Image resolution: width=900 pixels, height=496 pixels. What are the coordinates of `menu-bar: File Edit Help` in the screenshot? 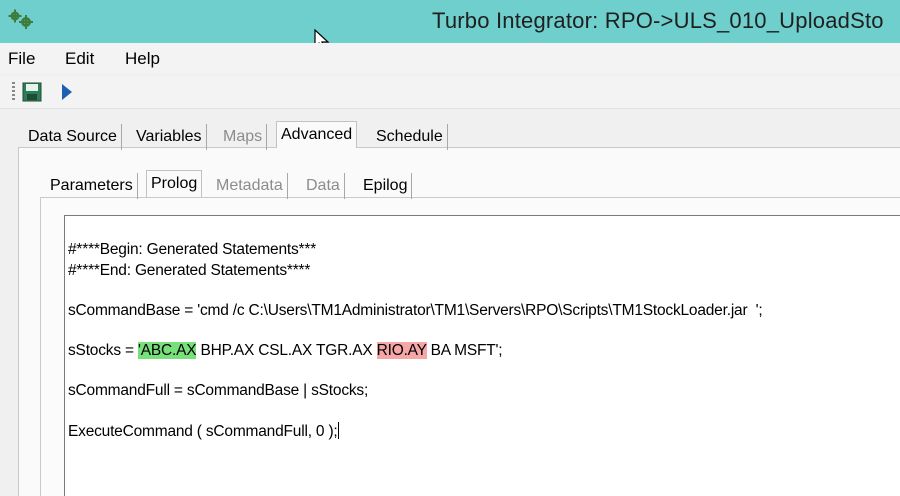 It's located at (450, 58).